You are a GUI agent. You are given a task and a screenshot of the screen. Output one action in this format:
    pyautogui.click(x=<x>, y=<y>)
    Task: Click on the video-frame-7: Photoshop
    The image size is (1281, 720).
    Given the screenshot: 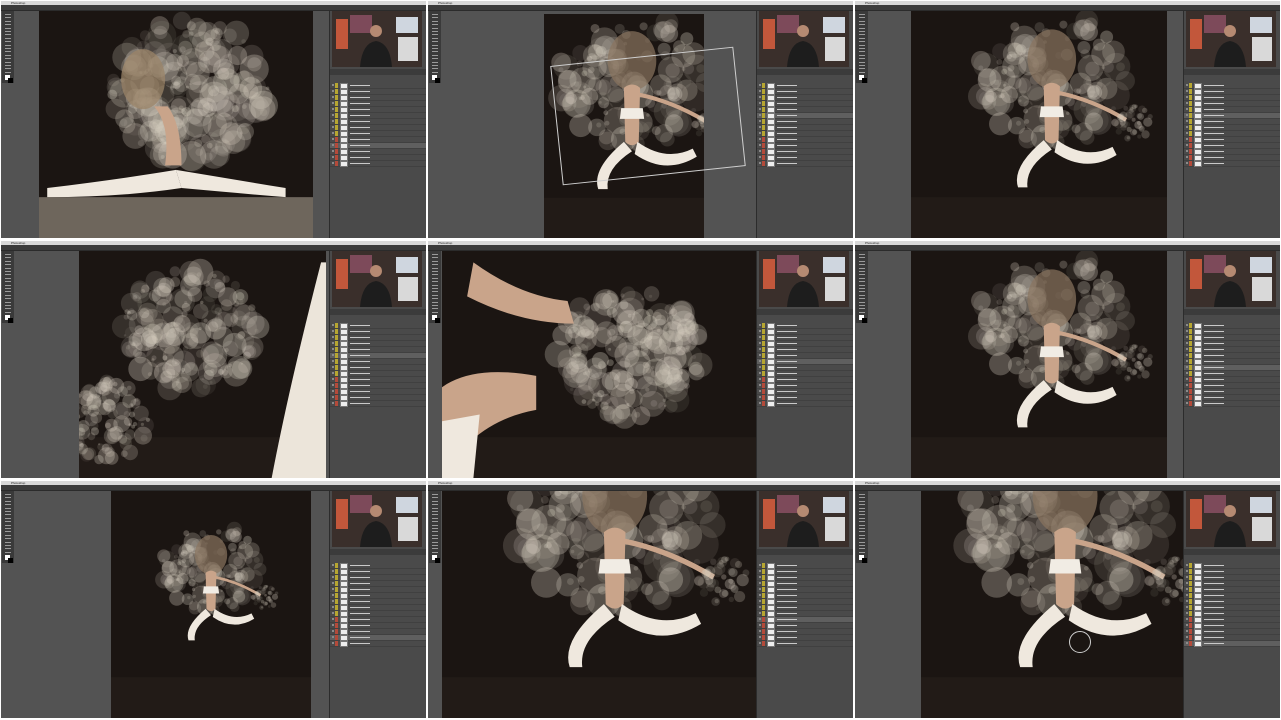 What is the action you would take?
    pyautogui.click(x=213, y=599)
    